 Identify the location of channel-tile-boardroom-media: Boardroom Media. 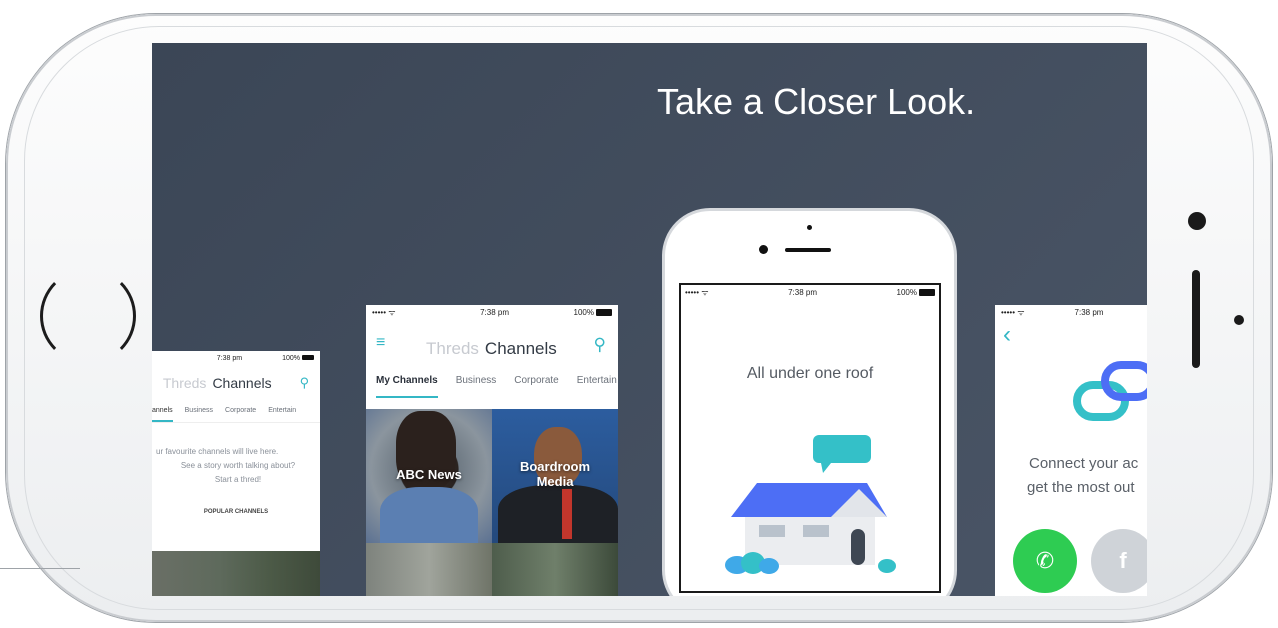
(555, 476).